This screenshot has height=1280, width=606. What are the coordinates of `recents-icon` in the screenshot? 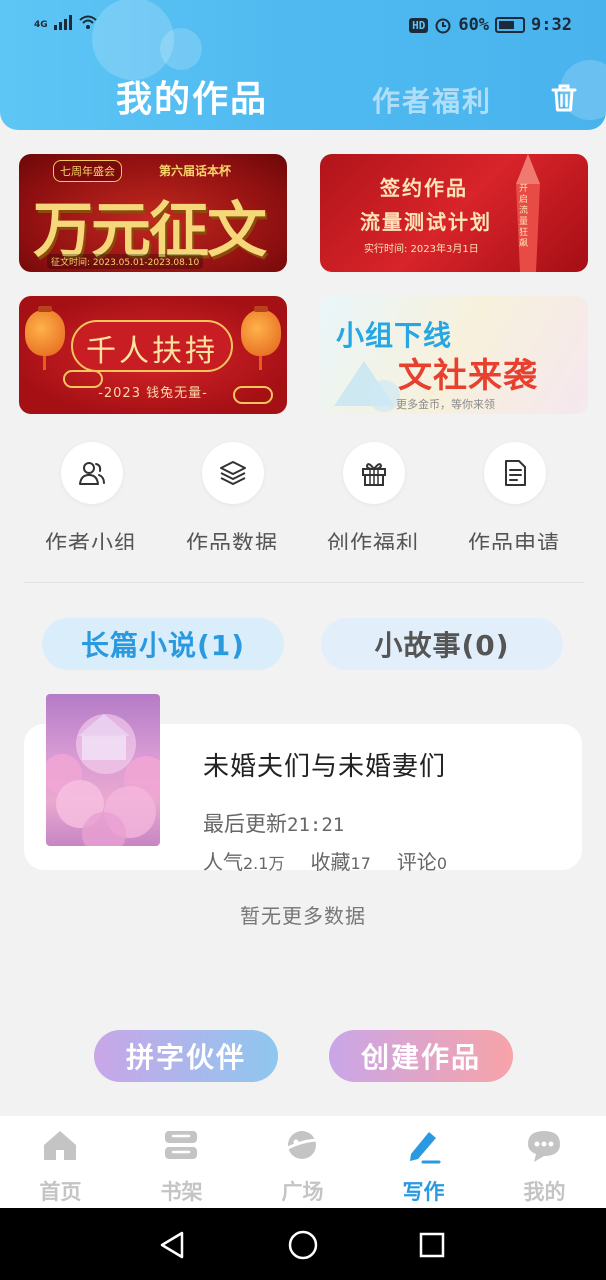 It's located at (432, 1245).